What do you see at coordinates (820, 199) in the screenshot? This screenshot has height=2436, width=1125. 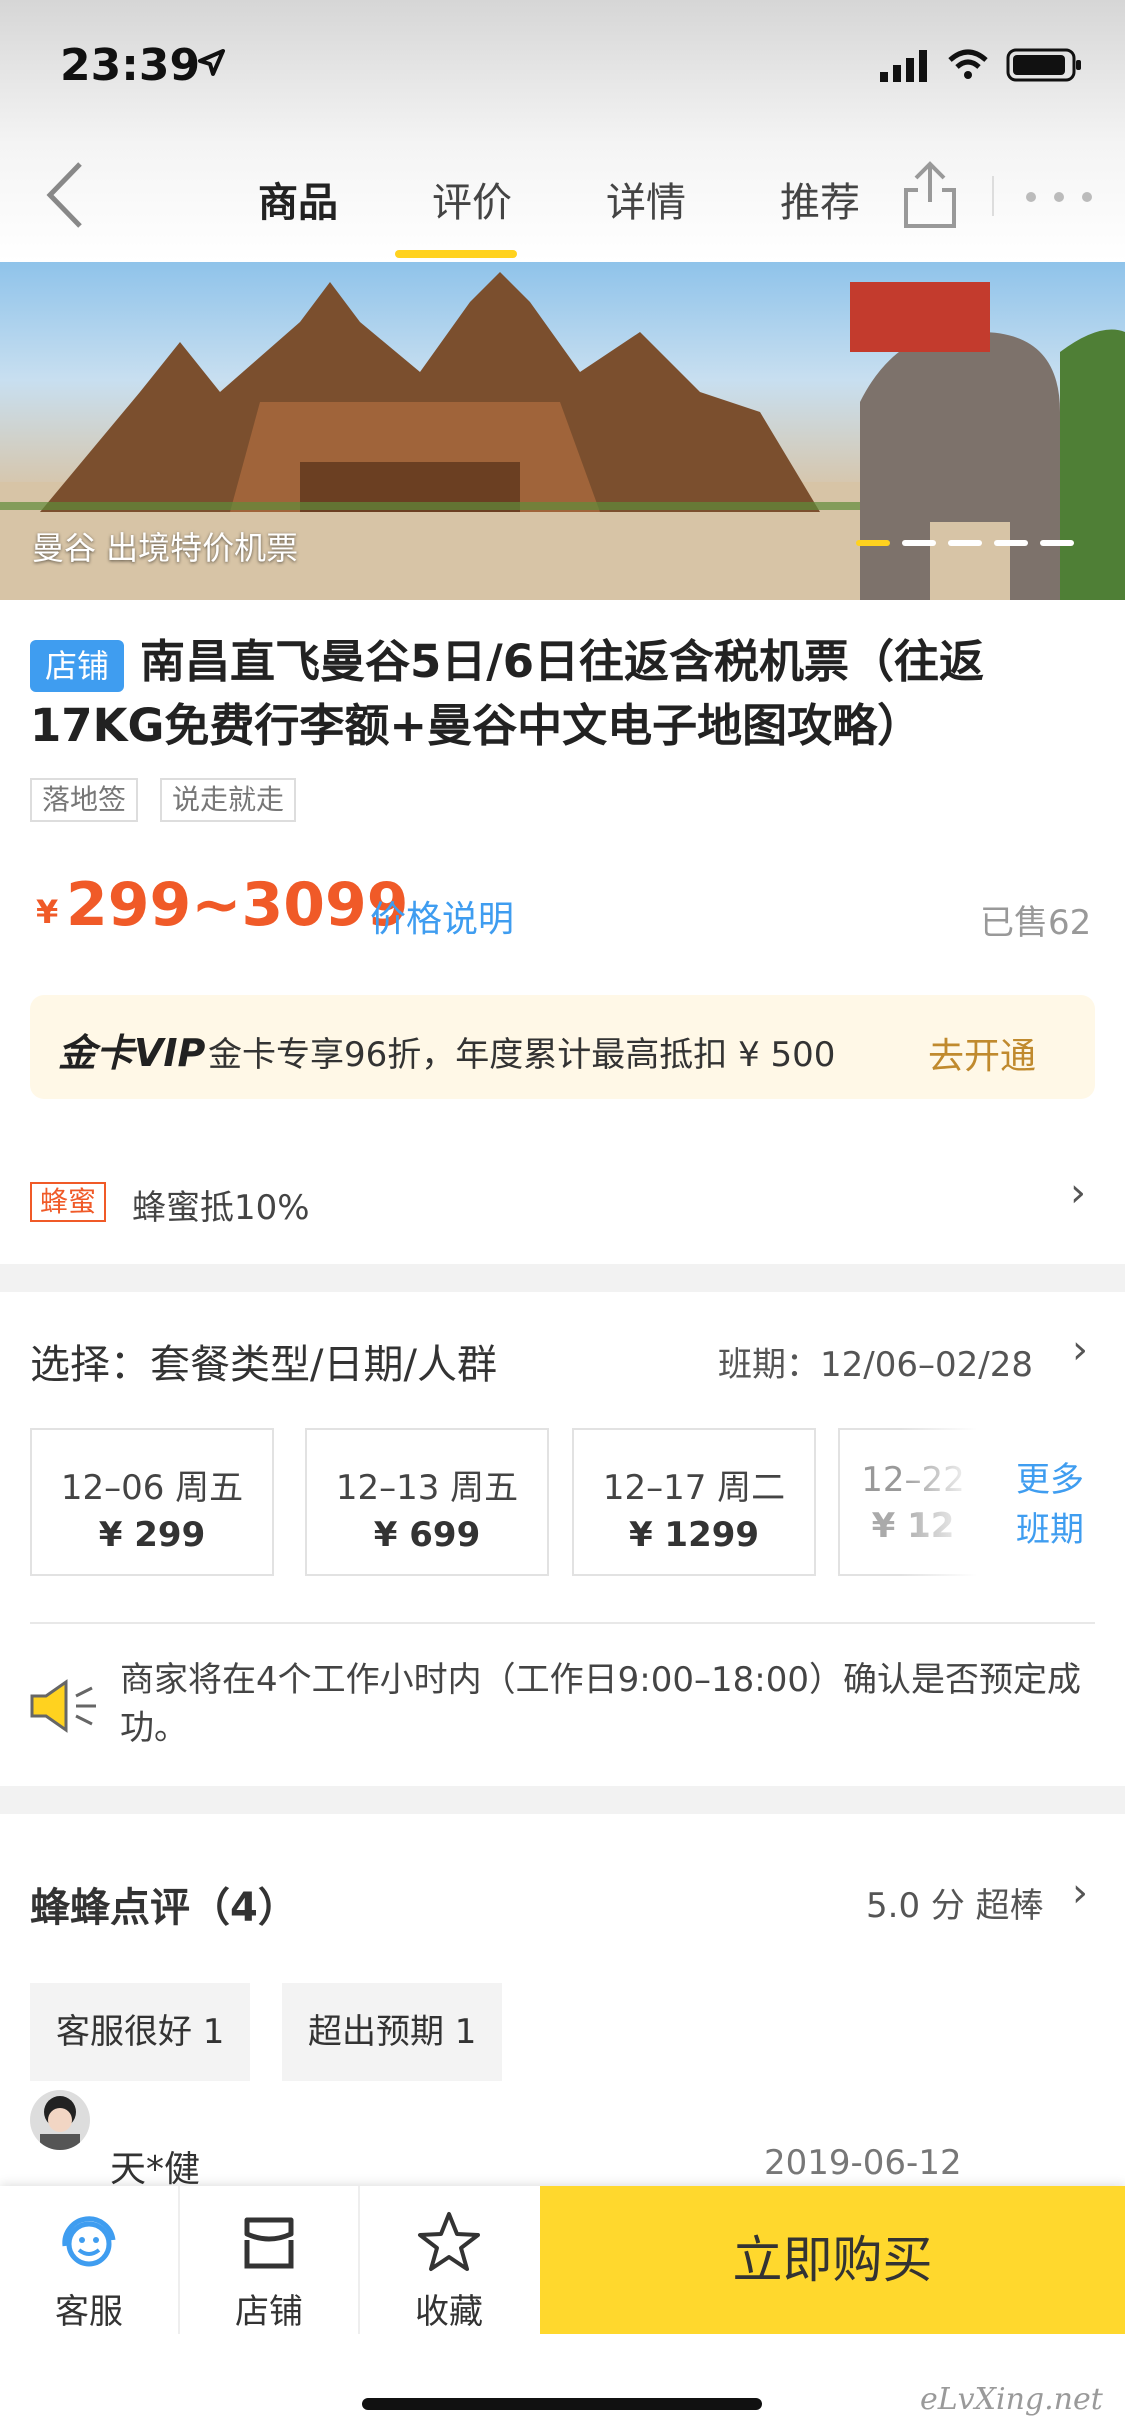 I see `tab-recommend: 推荐` at bounding box center [820, 199].